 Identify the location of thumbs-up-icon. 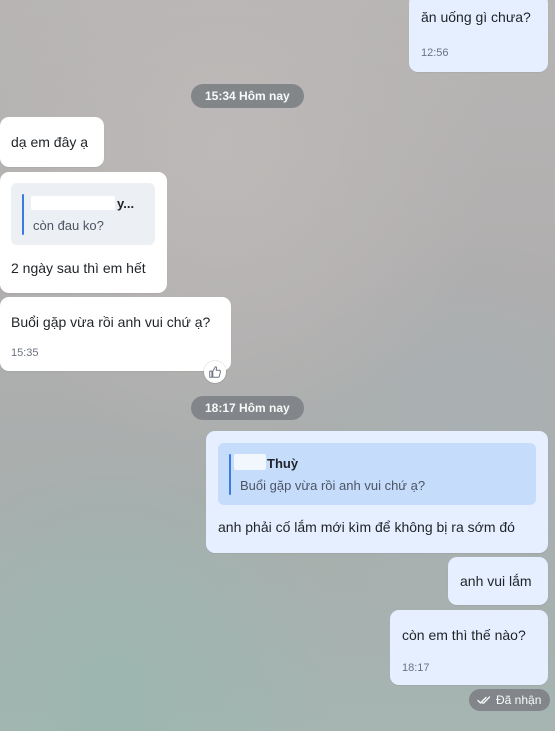
(215, 372).